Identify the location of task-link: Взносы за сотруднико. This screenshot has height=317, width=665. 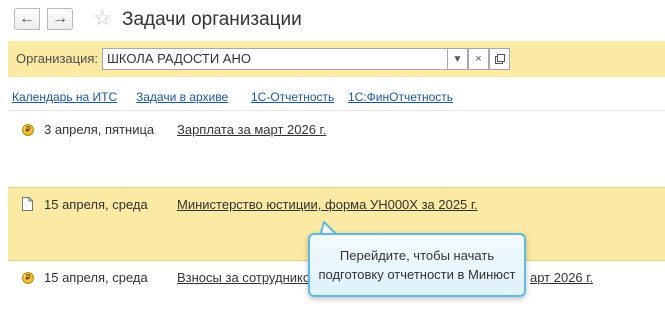
(243, 278).